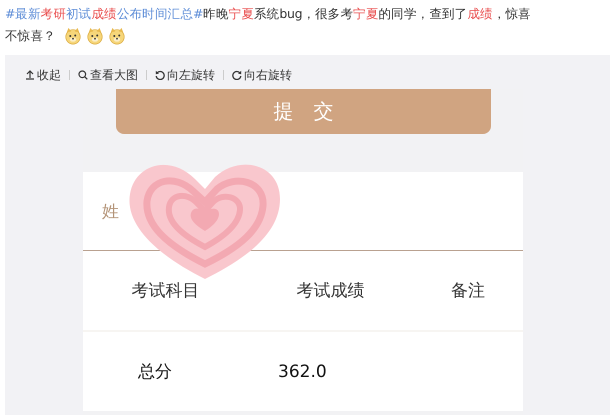  What do you see at coordinates (268, 14) in the screenshot?
I see `post-text-line: #最新考研初试成绩公布时间汇总#昨晚宁夏系统bug，很多考宁夏的同学，查到了 成绩，惊喜` at bounding box center [268, 14].